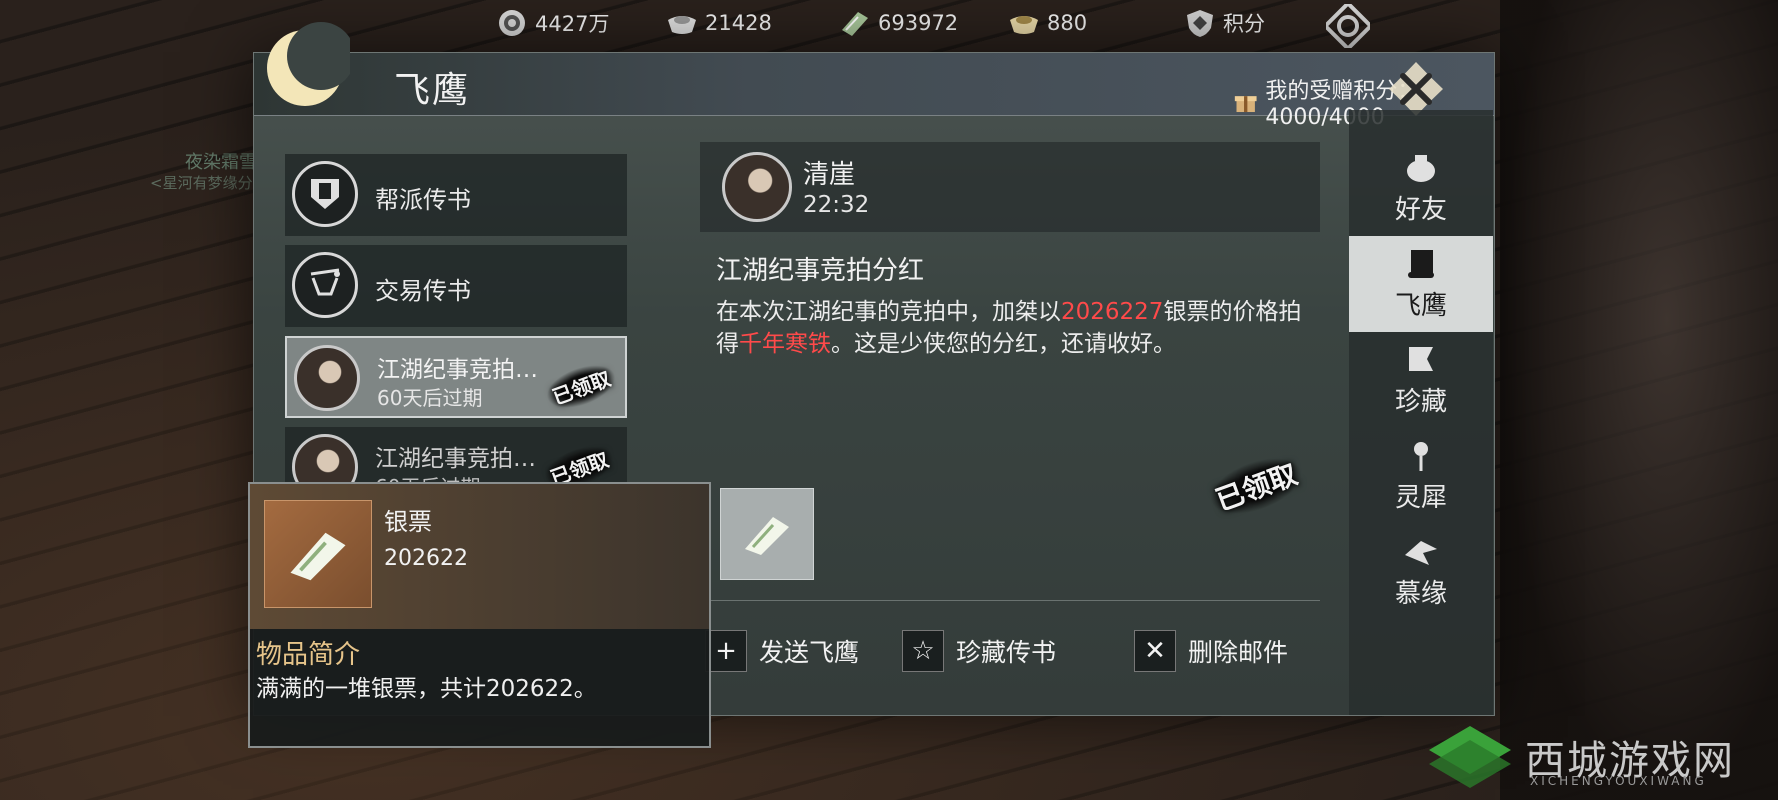 Image resolution: width=1778 pixels, height=800 pixels. I want to click on item-description: 满满的一堆银票，共计202622。, so click(426, 689).